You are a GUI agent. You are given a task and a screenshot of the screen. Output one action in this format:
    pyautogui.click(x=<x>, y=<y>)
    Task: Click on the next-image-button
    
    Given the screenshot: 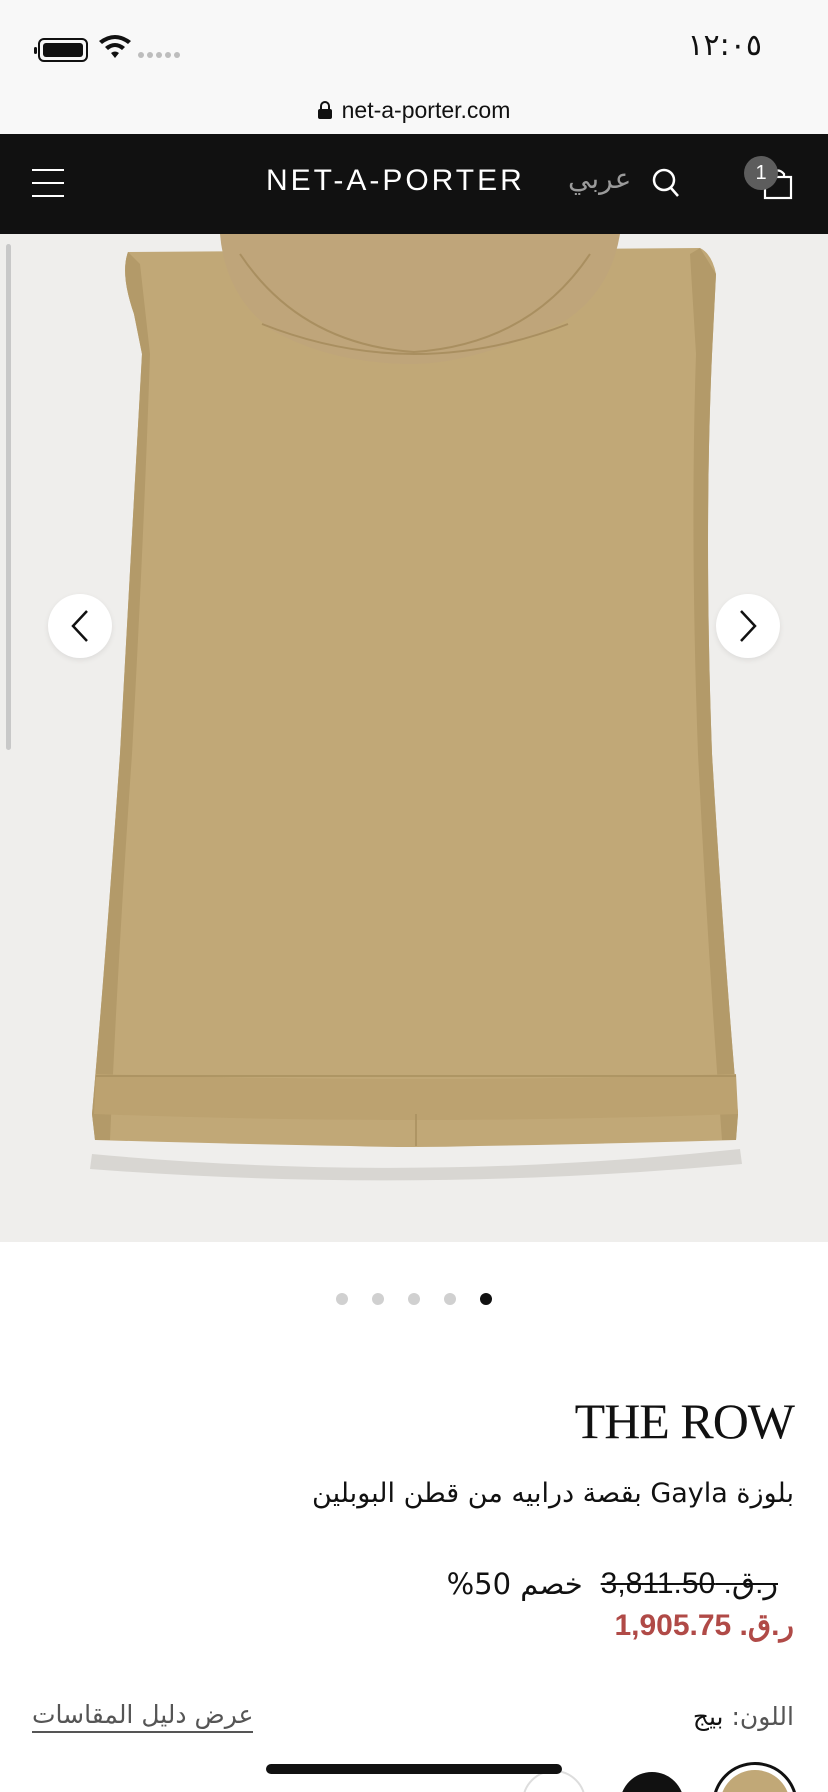 What is the action you would take?
    pyautogui.click(x=748, y=626)
    